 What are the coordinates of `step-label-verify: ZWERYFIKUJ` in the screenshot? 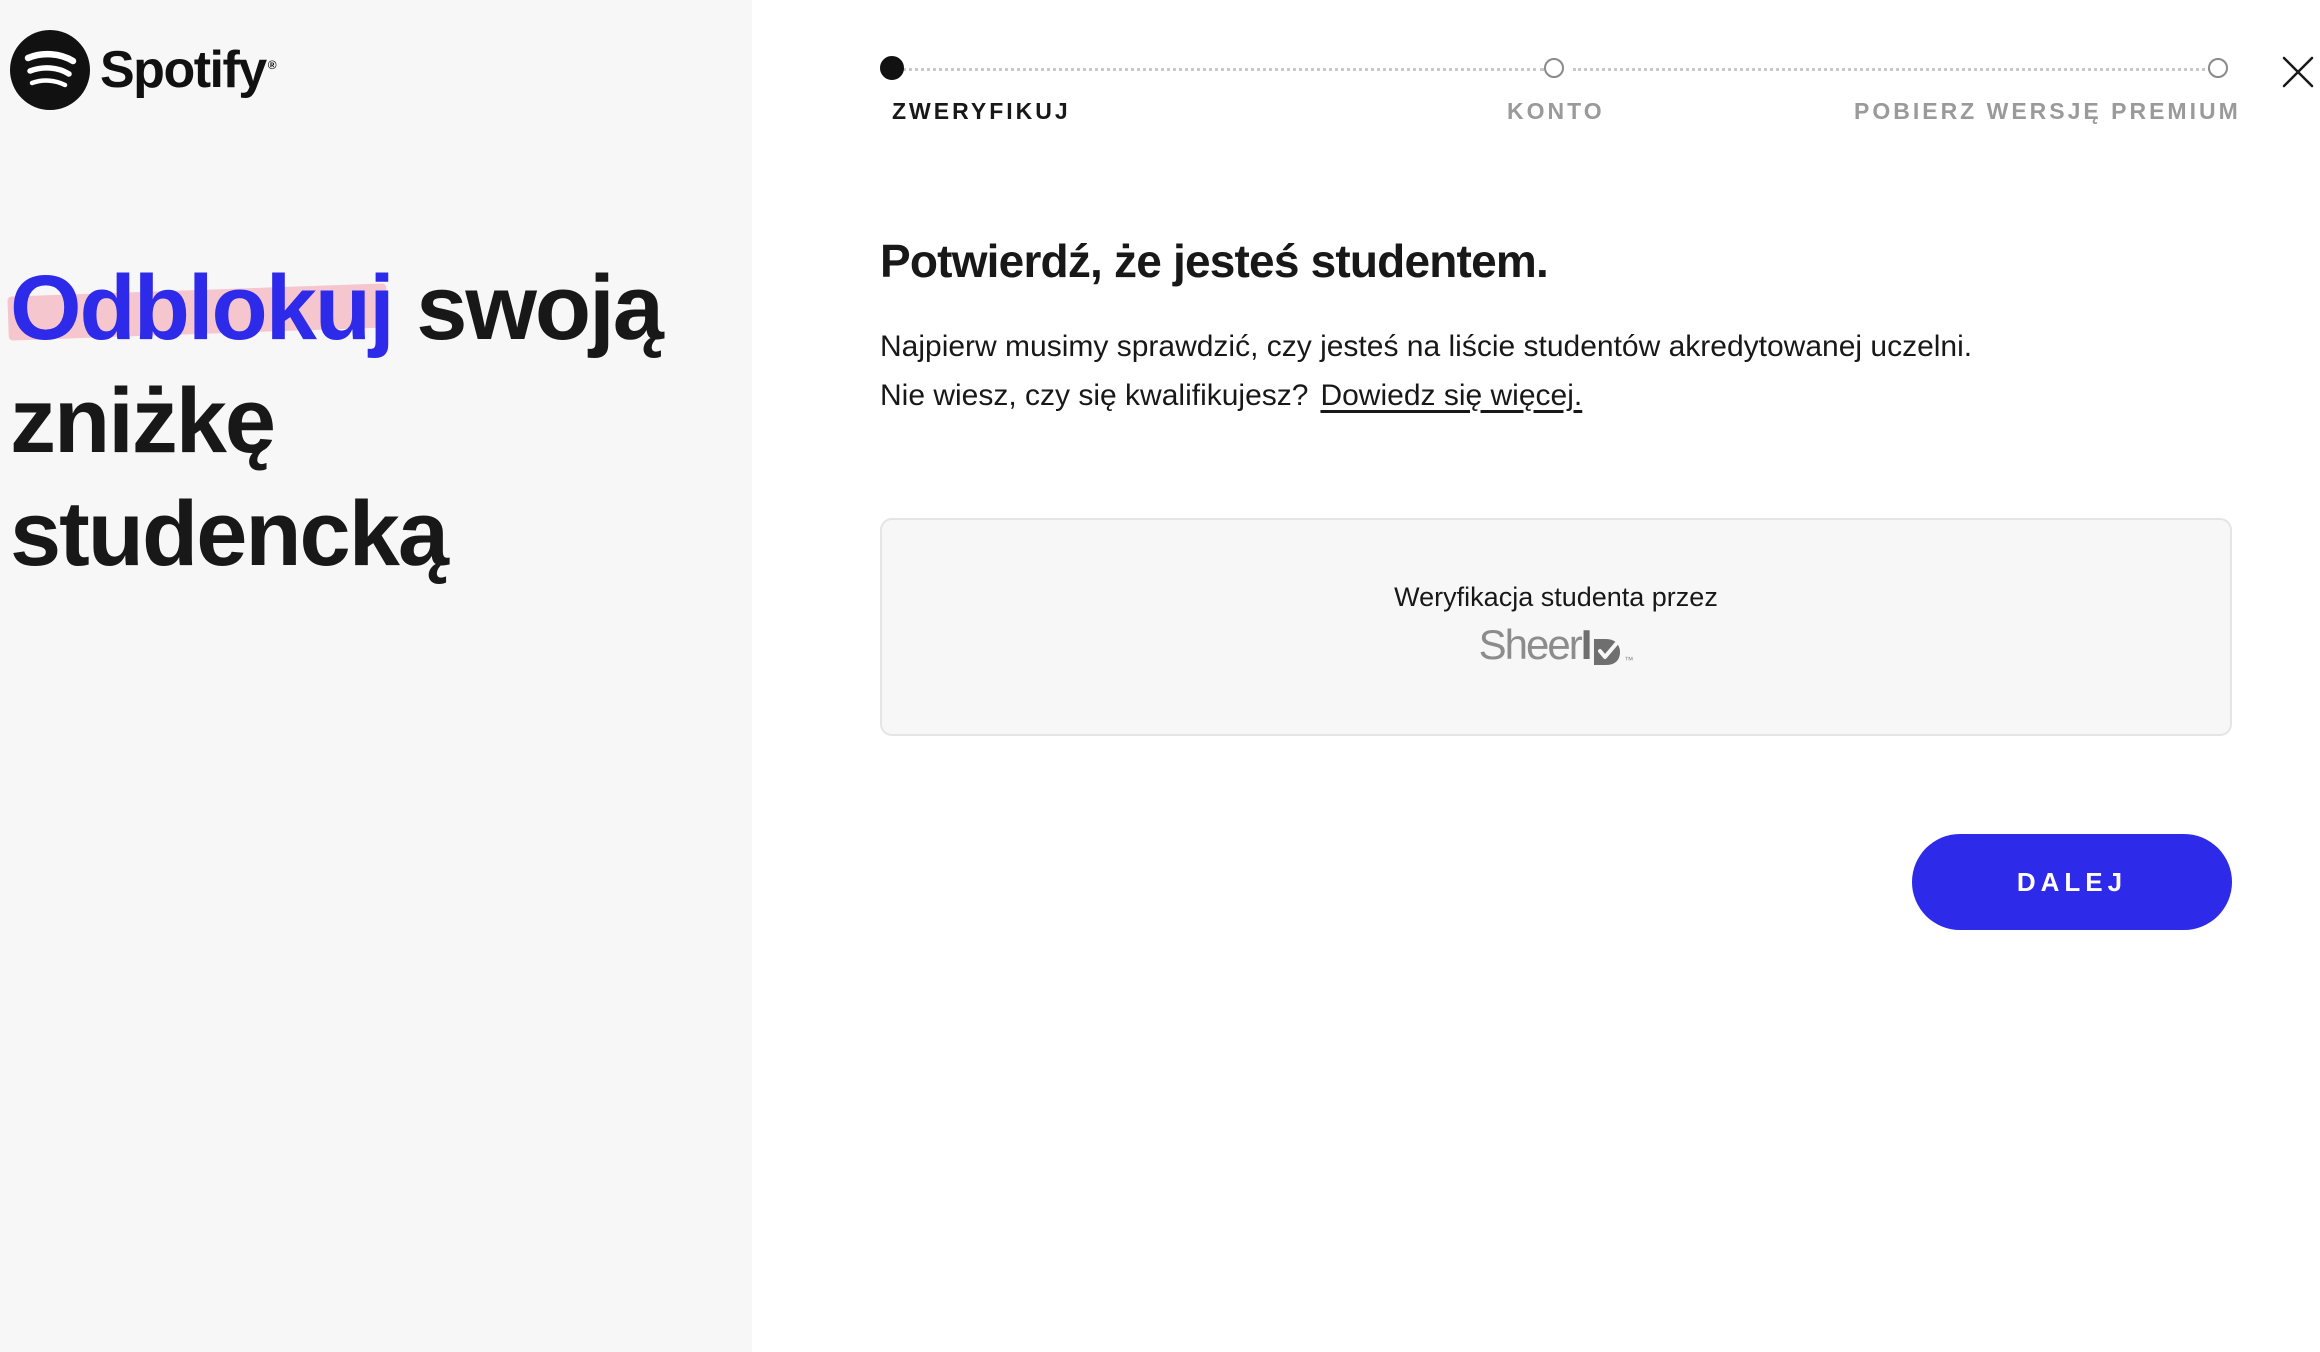 It's located at (981, 111).